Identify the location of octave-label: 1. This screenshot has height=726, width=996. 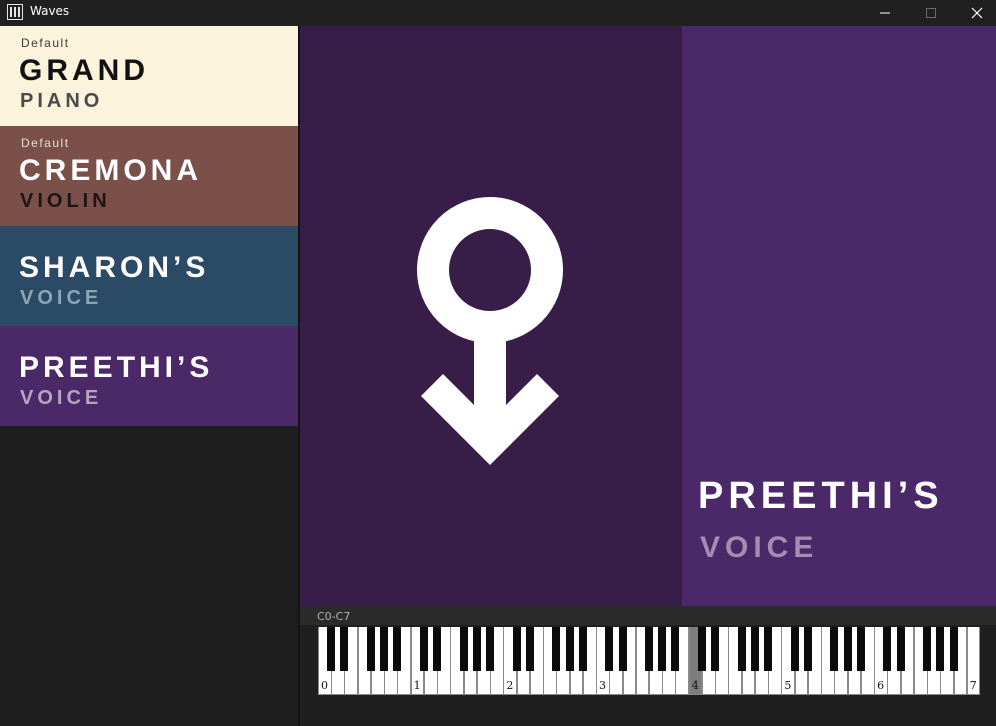
(417, 685).